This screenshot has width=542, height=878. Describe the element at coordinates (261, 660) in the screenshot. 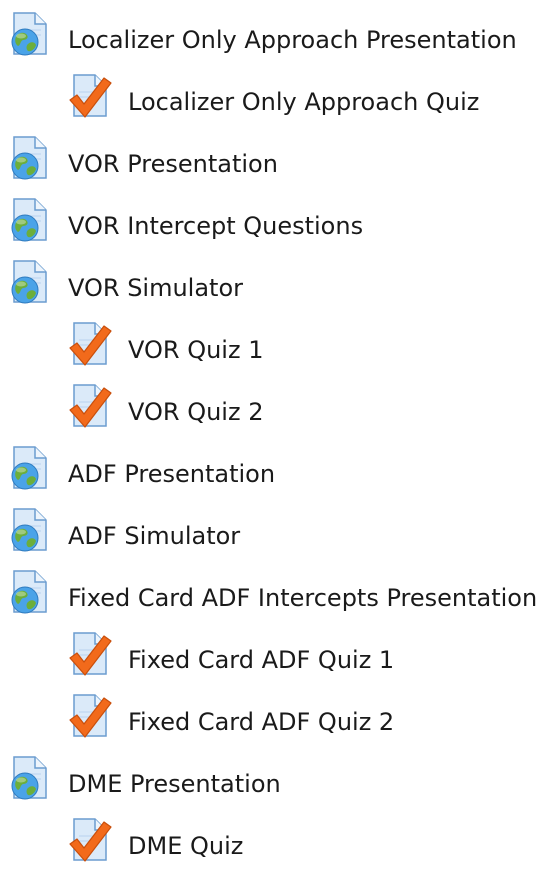

I see `activity-link: Fixed Card ADF Quiz 1` at that location.